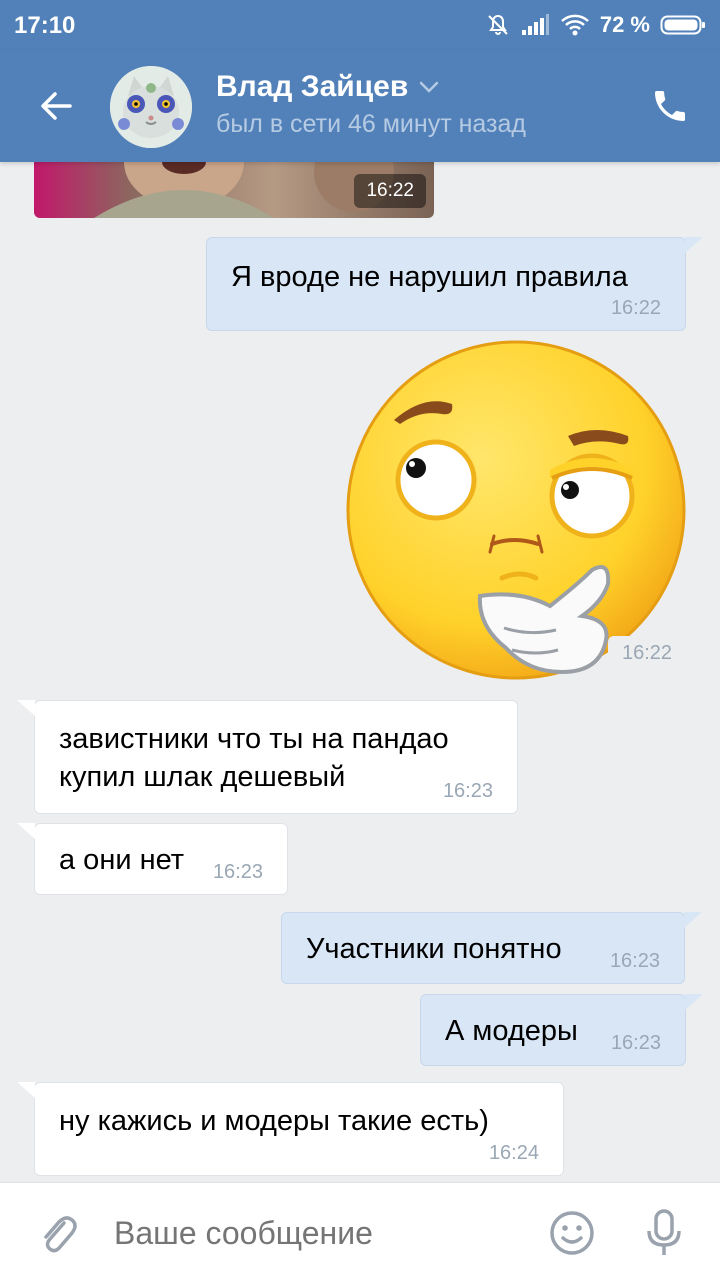  I want to click on chat-header: Влад Зайцев был в сети 46 минут назад, so click(360, 106).